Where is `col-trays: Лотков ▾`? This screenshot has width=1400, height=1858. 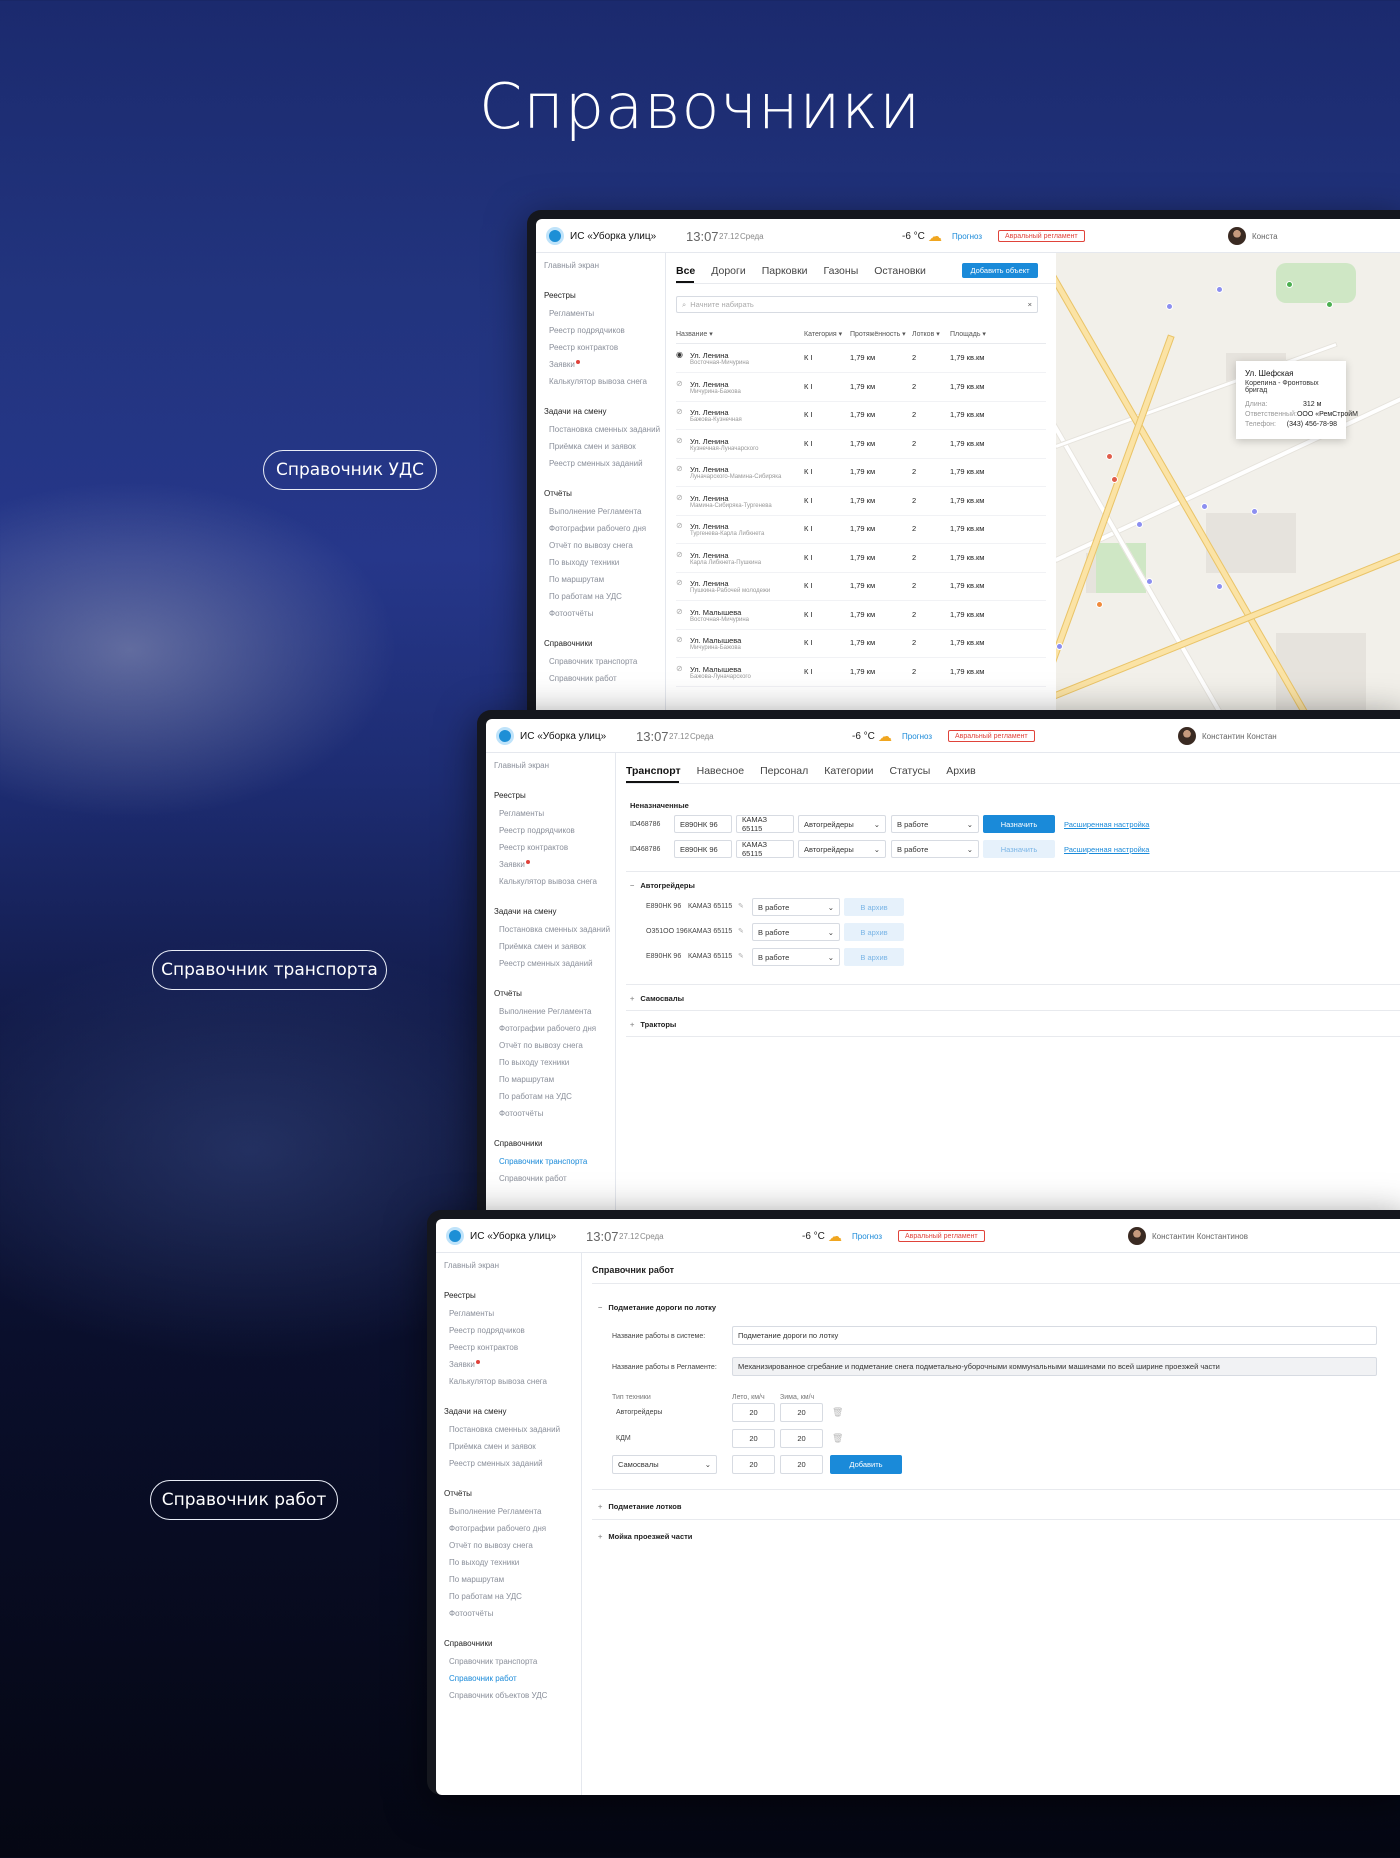
col-trays: Лотков ▾ is located at coordinates (926, 334).